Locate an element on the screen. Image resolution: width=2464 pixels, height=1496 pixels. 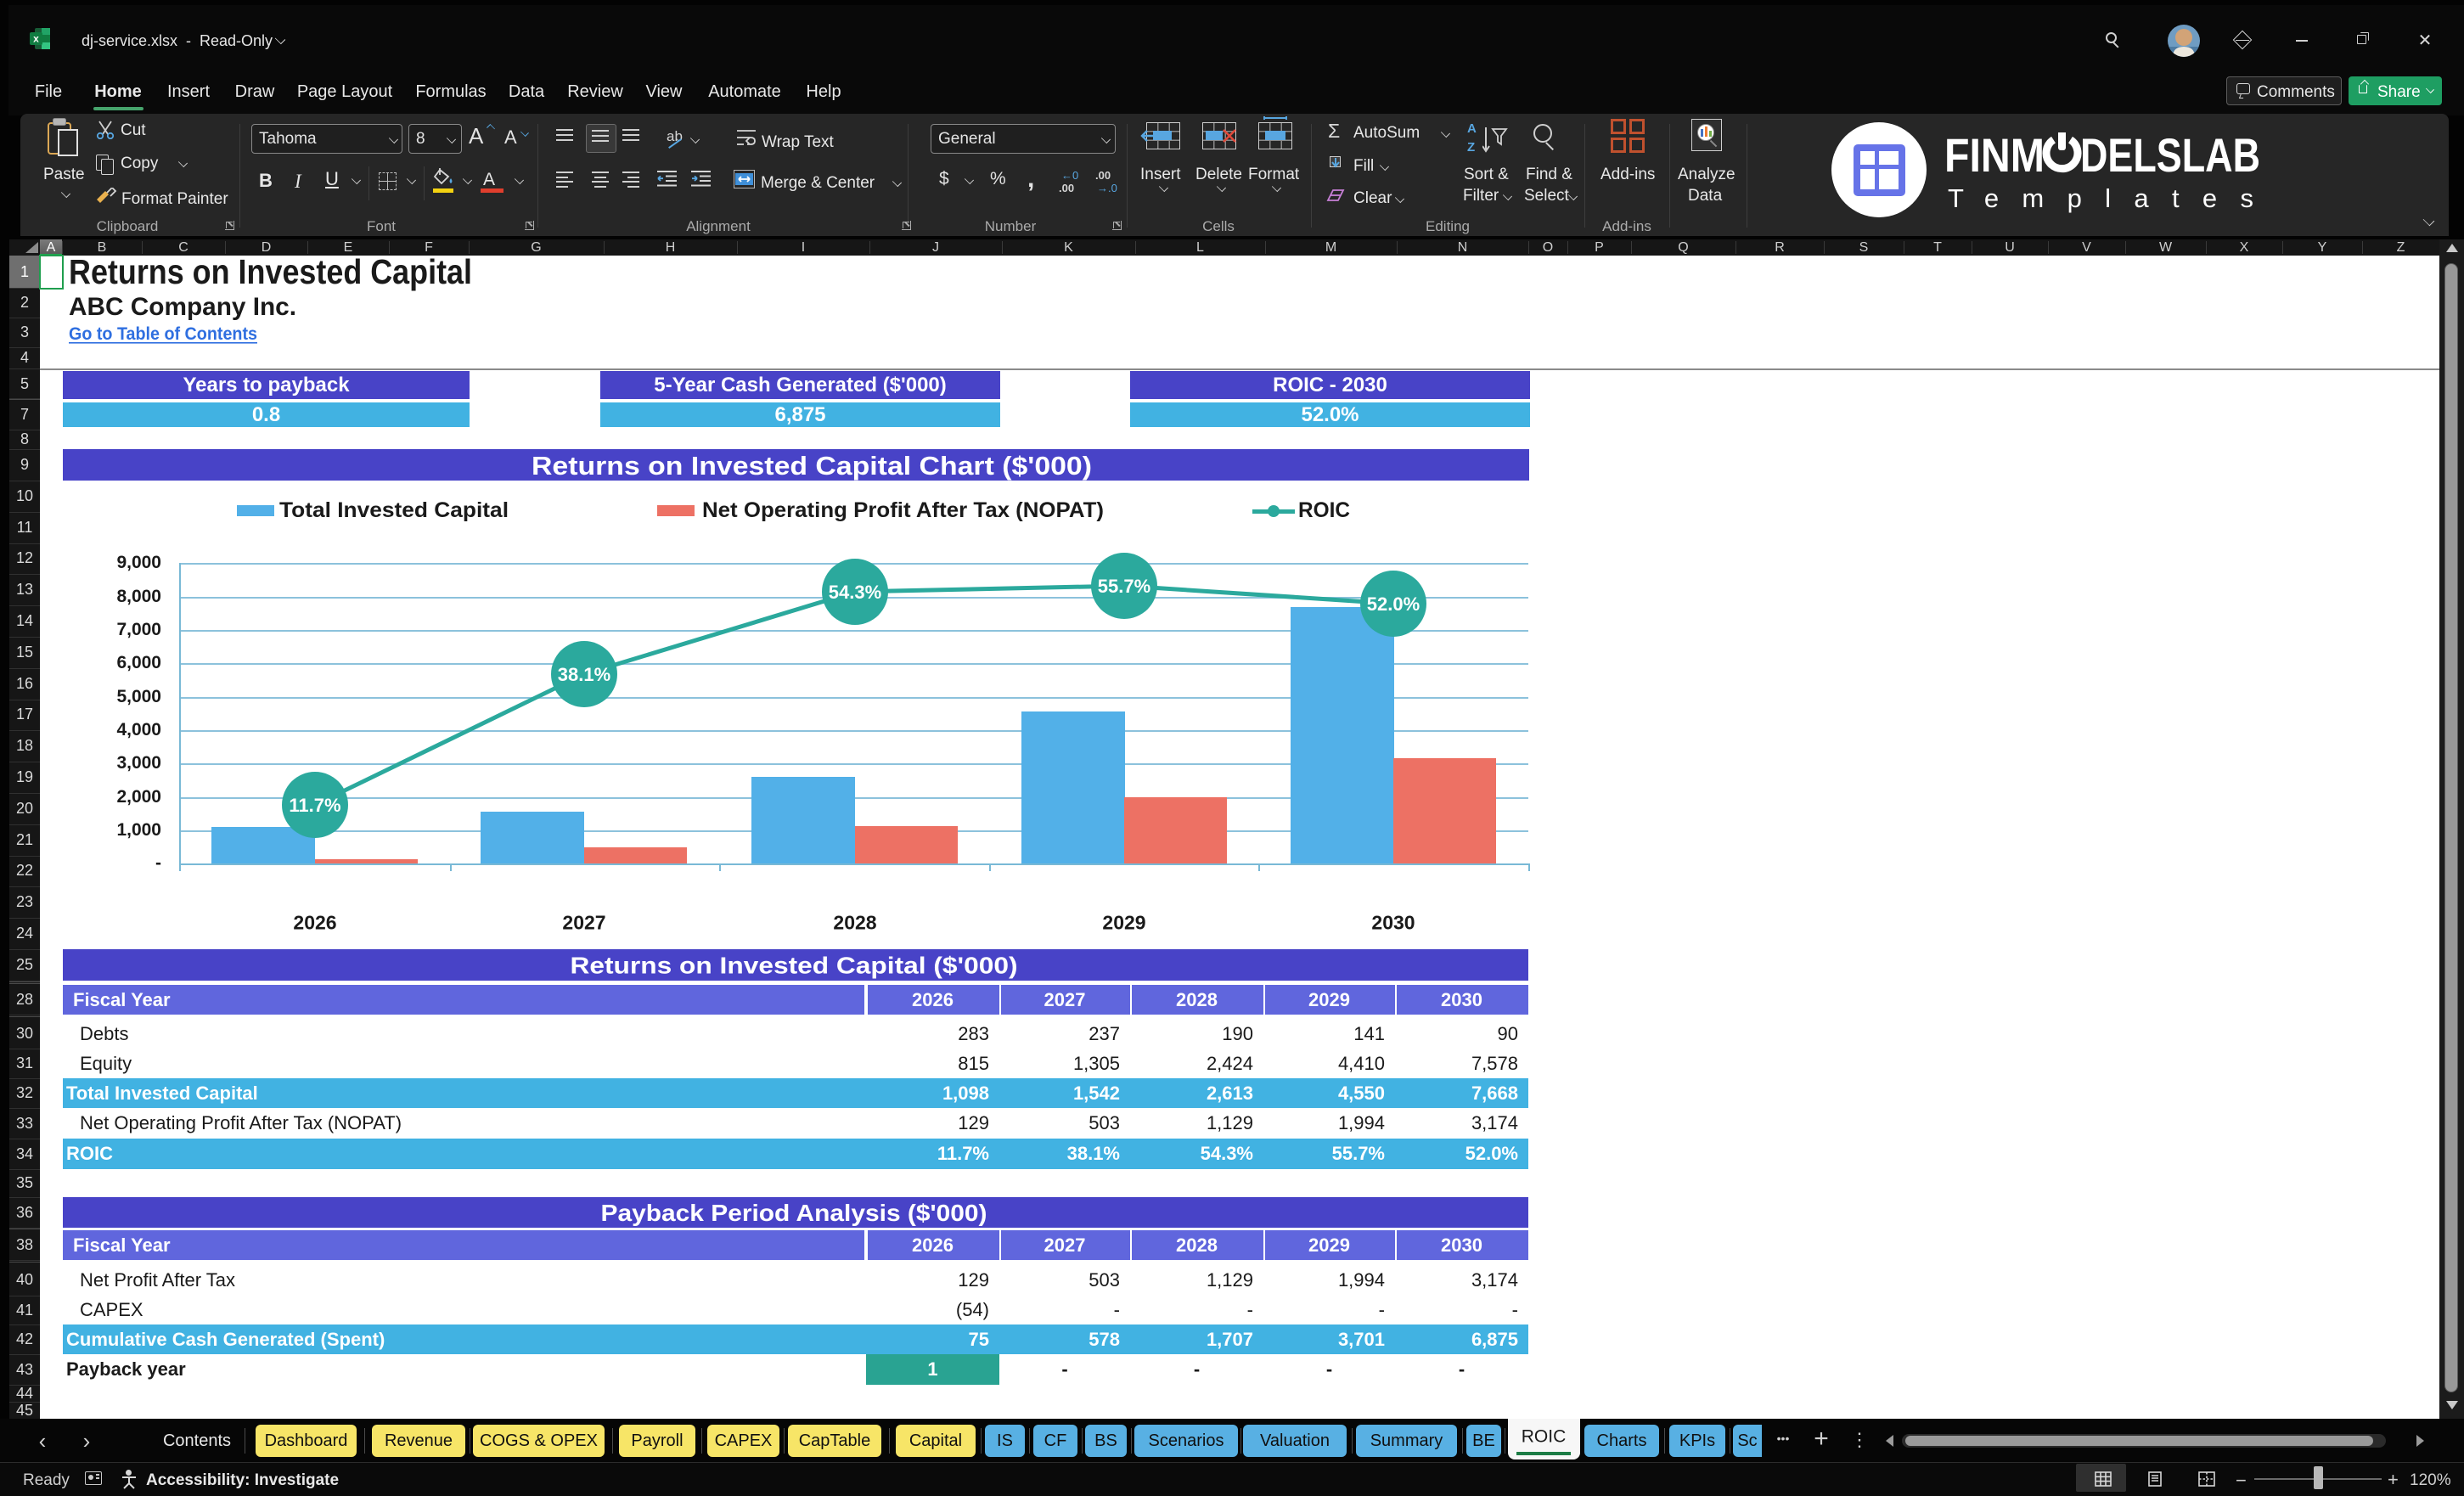
svg-text: DELSLAB is located at coordinates (2170, 157).